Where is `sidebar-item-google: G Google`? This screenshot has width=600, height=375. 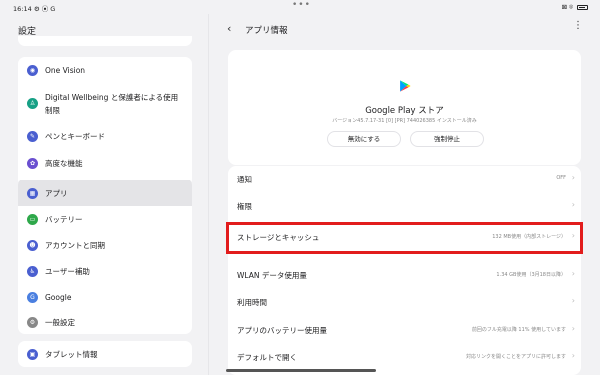 sidebar-item-google: G Google is located at coordinates (105, 298).